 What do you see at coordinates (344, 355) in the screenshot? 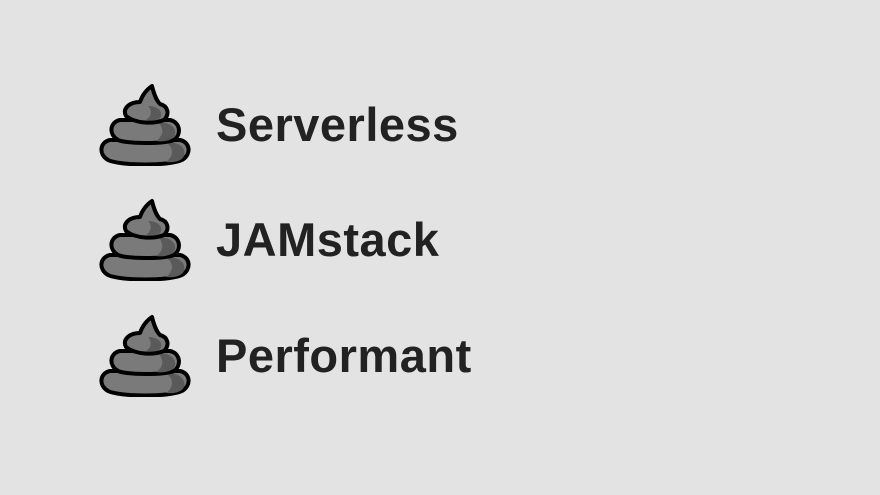
I see `item-label: Performant` at bounding box center [344, 355].